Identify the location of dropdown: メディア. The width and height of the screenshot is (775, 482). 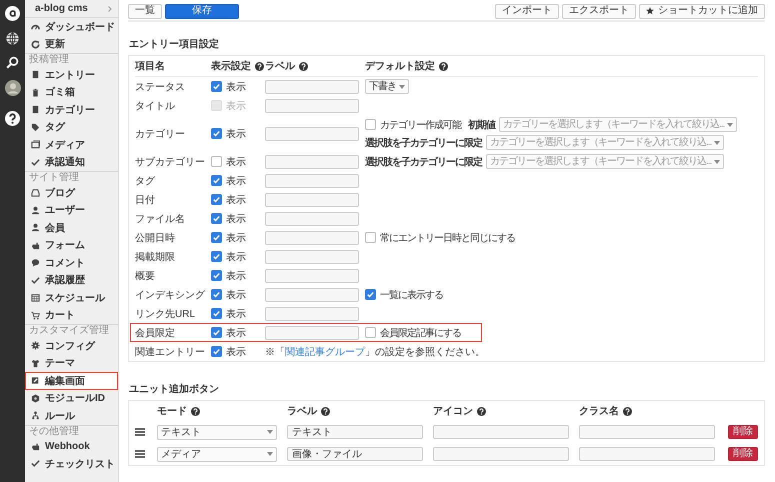
(217, 454).